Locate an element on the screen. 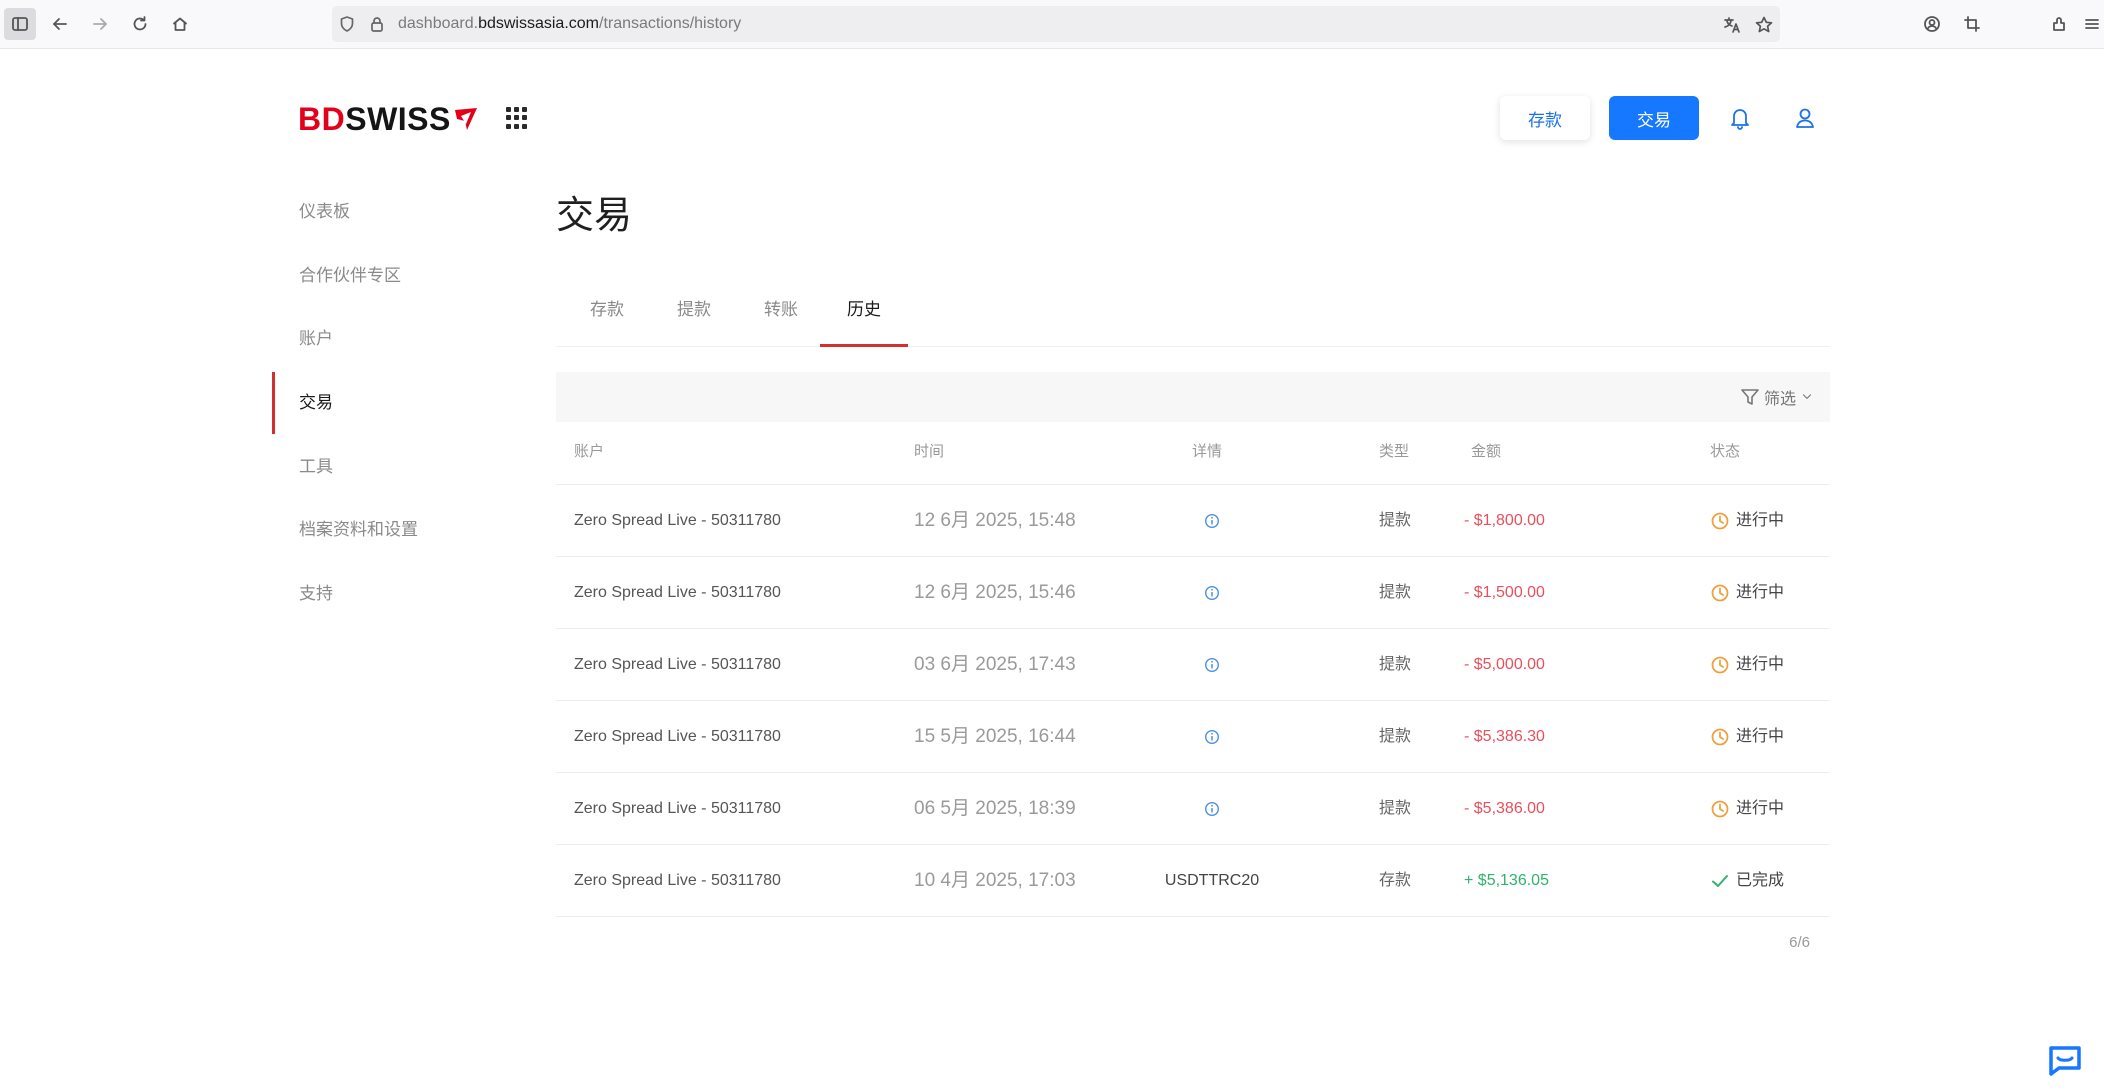 This screenshot has height=1088, width=2104. tab-transfer: 转账 is located at coordinates (781, 316).